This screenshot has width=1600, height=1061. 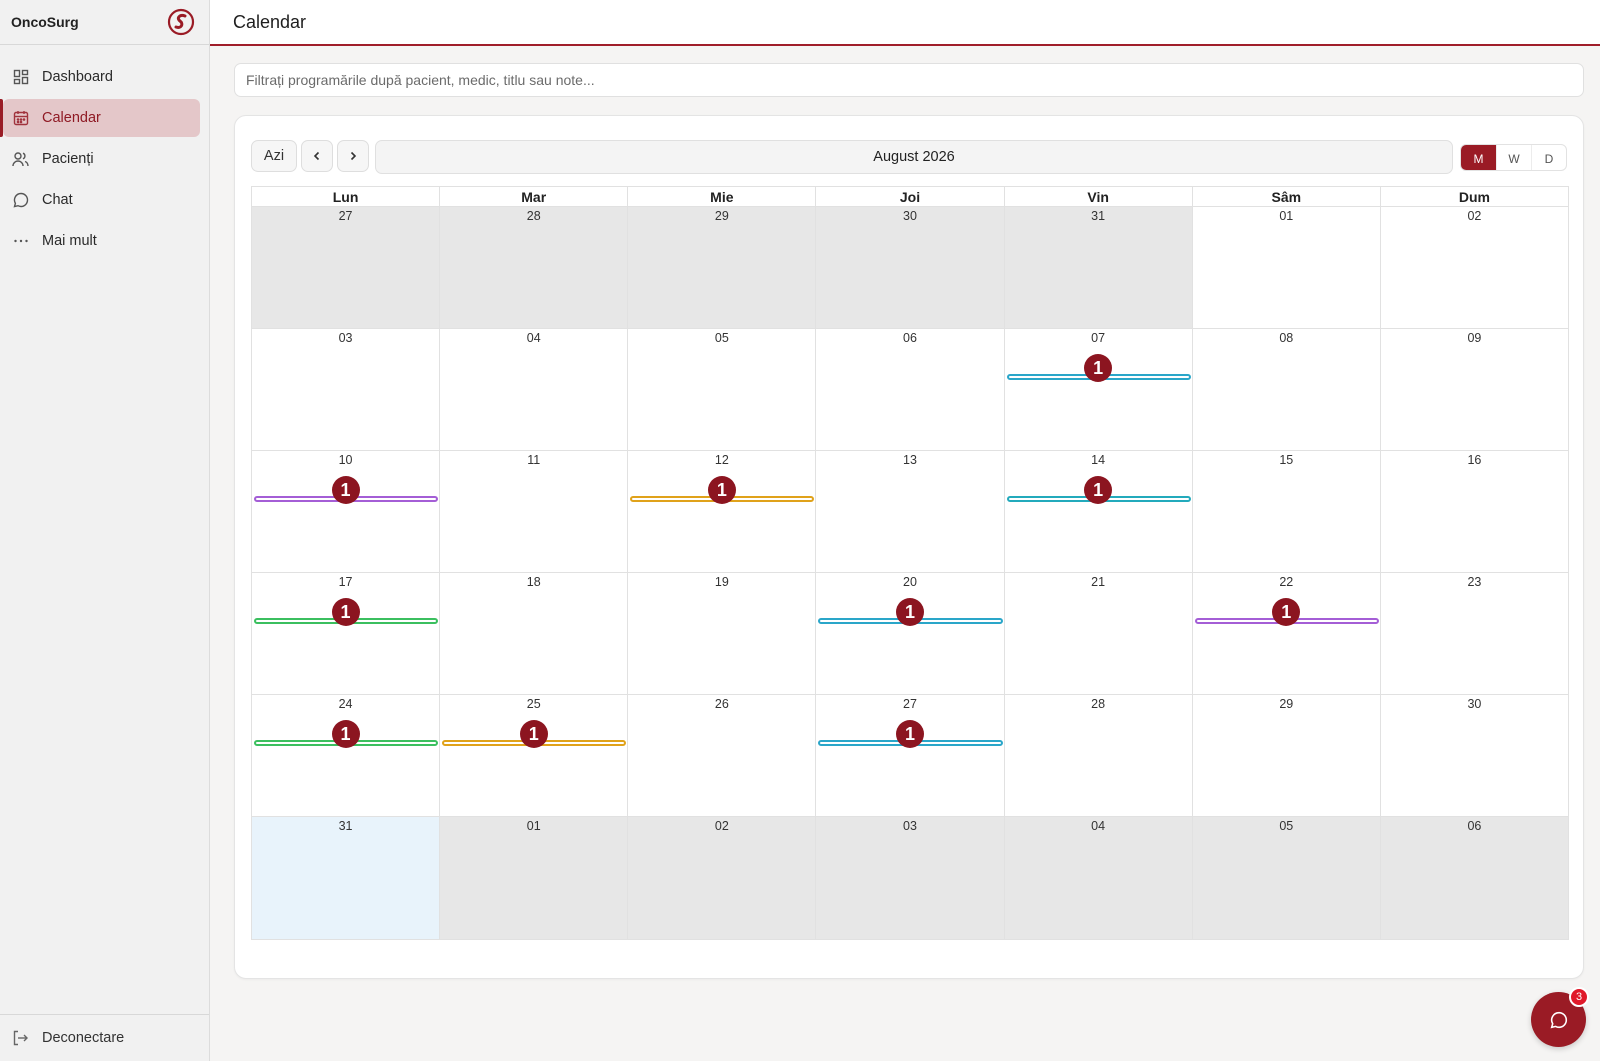 I want to click on day-cell: 11, so click(x=533, y=511).